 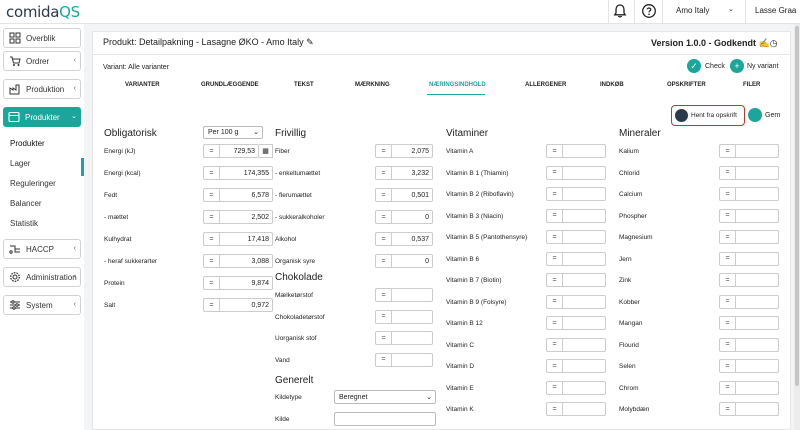 I want to click on value-input: 3,088, so click(x=246, y=261).